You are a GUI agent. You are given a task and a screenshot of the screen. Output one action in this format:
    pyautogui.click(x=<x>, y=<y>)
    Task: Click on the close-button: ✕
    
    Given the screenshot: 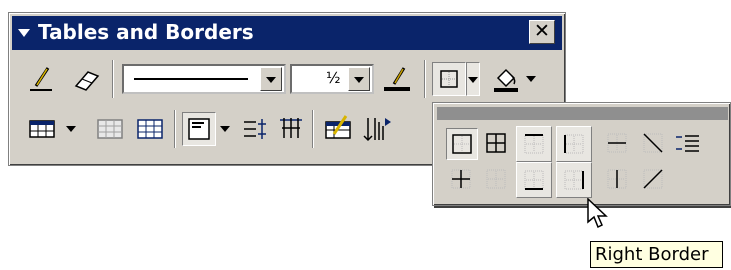 What is the action you would take?
    pyautogui.click(x=542, y=32)
    